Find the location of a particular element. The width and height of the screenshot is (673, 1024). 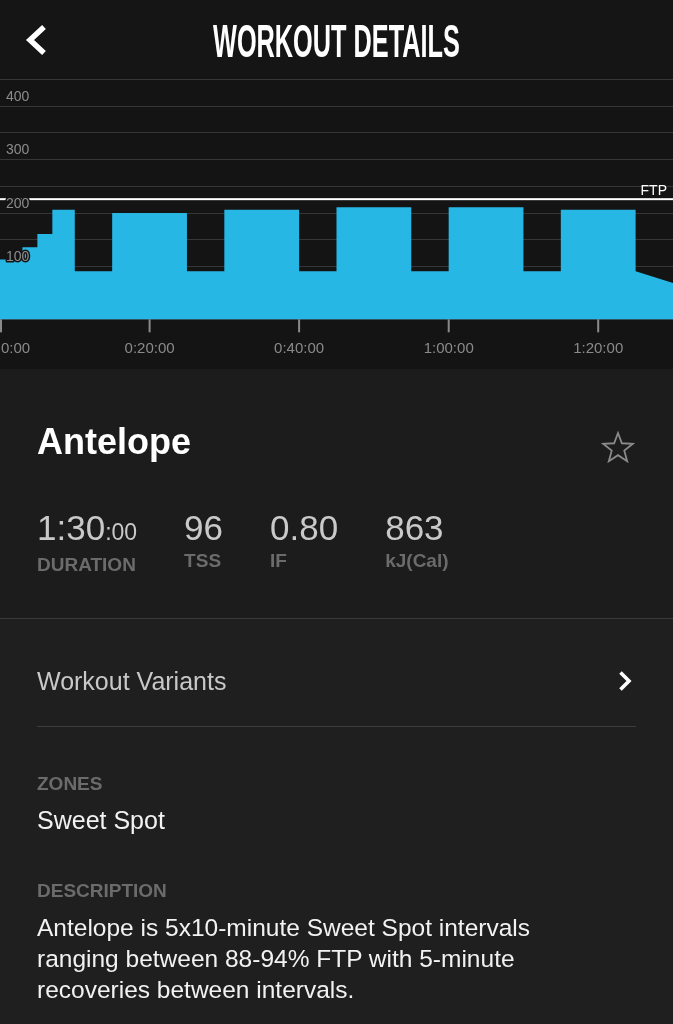

y-axis-label: 400 is located at coordinates (18, 95).